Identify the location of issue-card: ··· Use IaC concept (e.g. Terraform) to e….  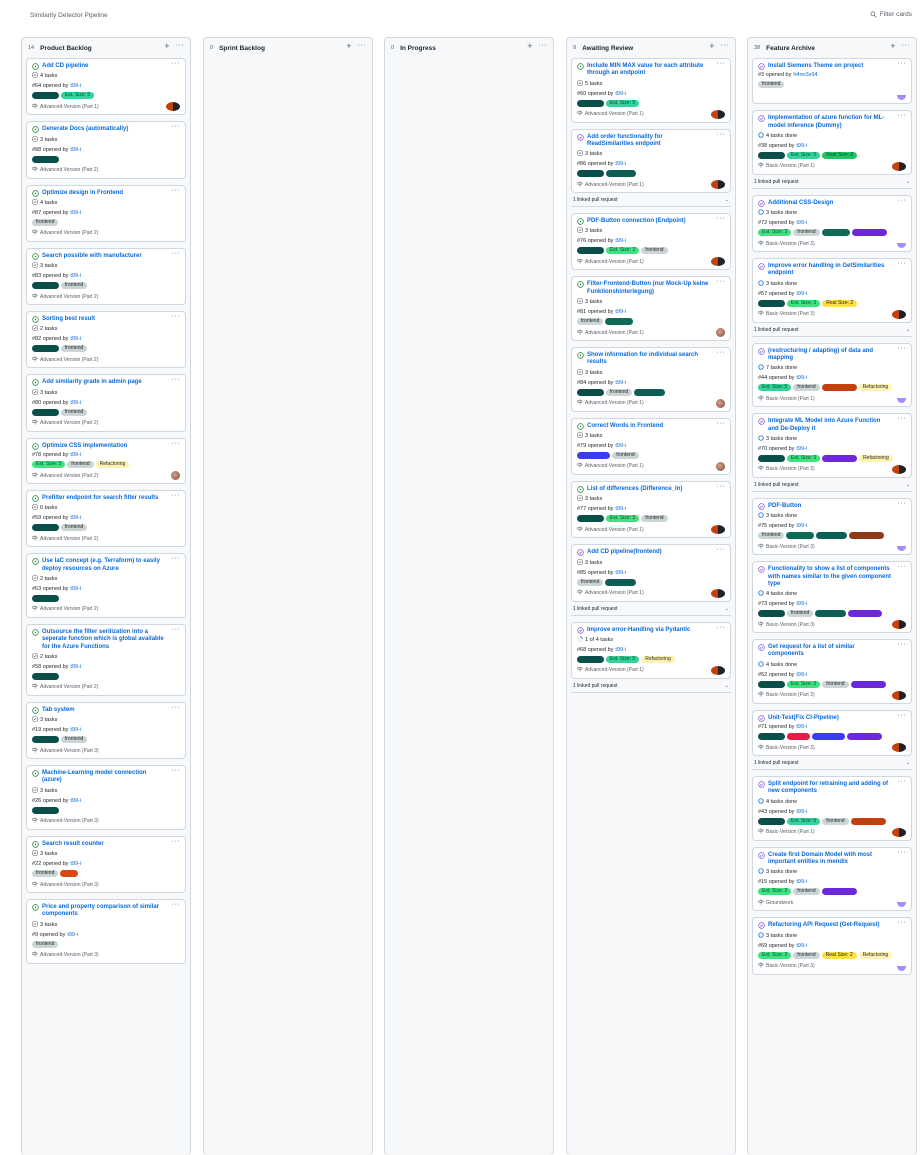
(106, 585).